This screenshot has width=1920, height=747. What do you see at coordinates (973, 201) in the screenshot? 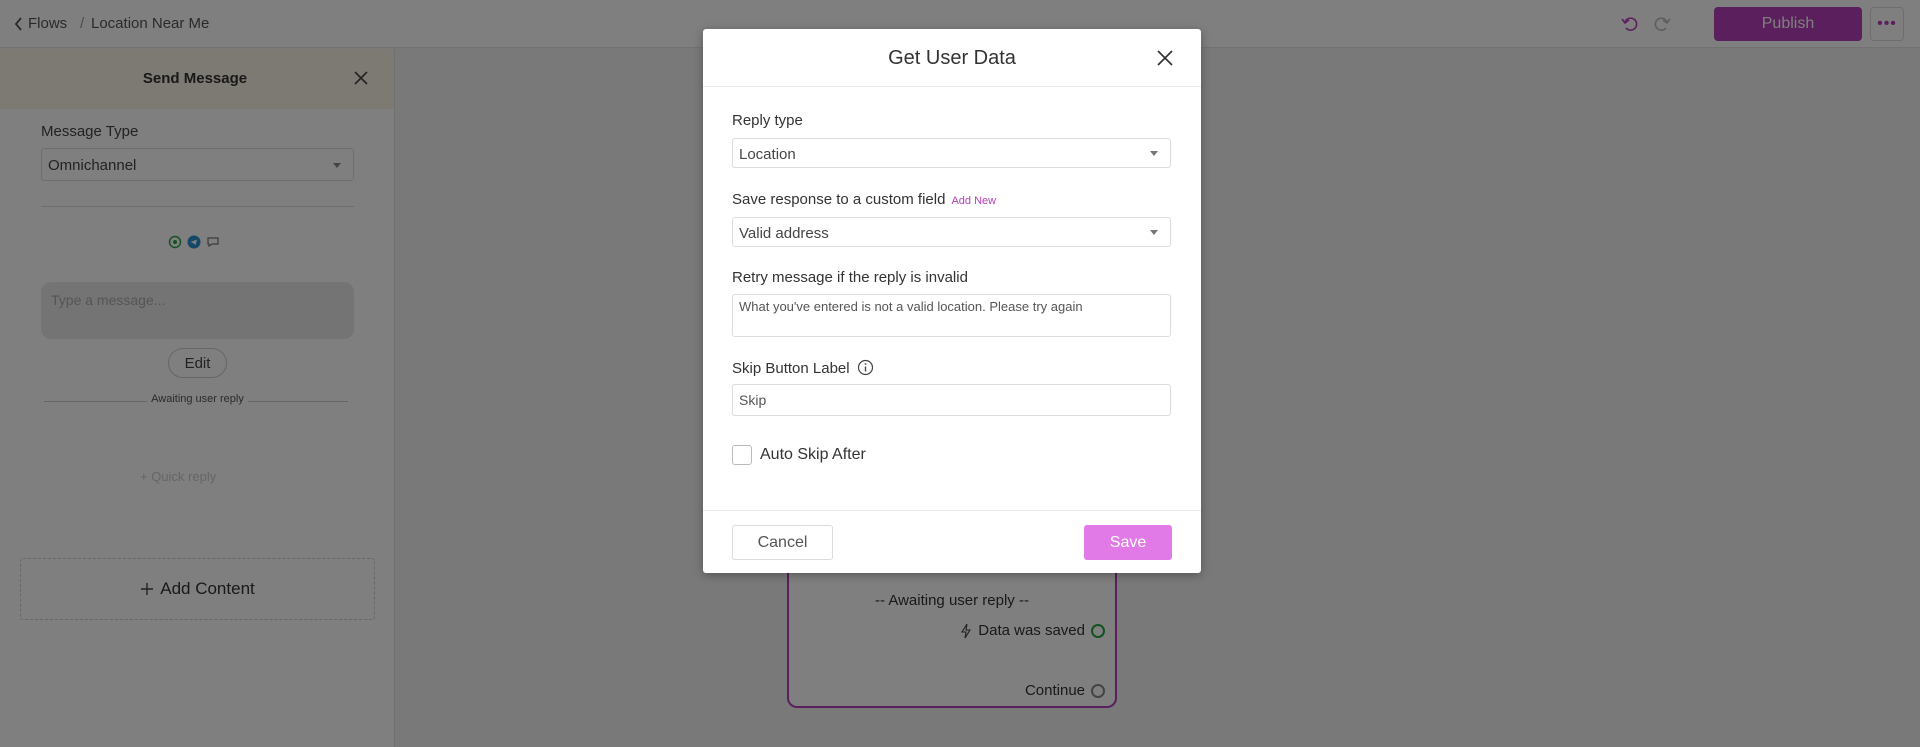
I see `add-new-link: Add New` at bounding box center [973, 201].